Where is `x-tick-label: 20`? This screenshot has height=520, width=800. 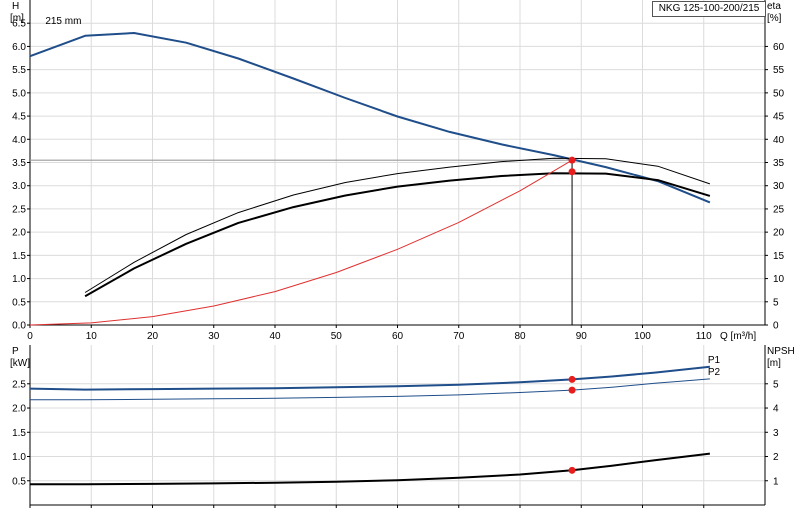
x-tick-label: 20 is located at coordinates (153, 336).